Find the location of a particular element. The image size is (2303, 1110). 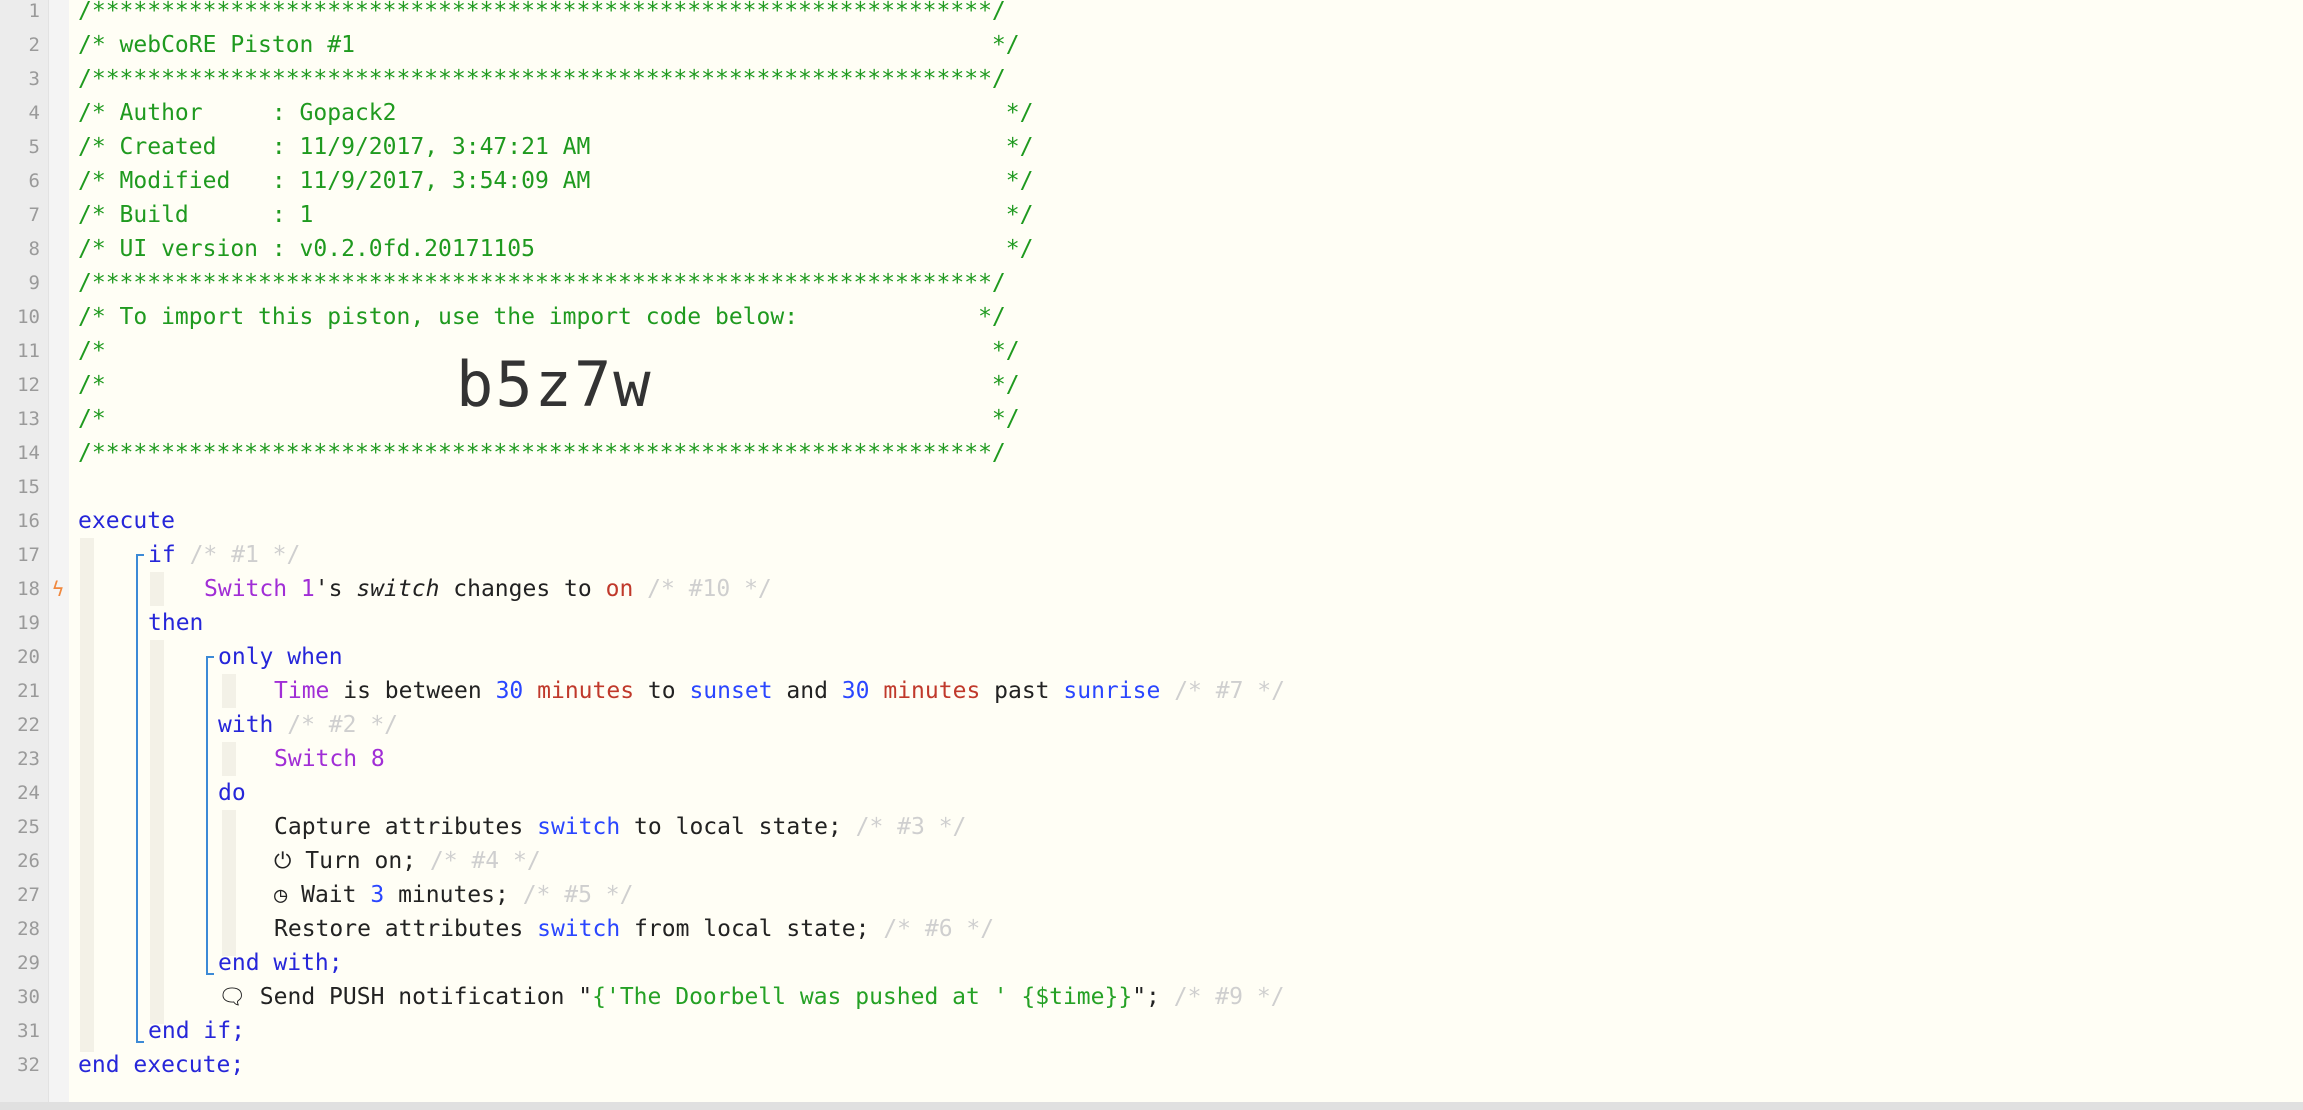

line-number: 28 is located at coordinates (28, 929).